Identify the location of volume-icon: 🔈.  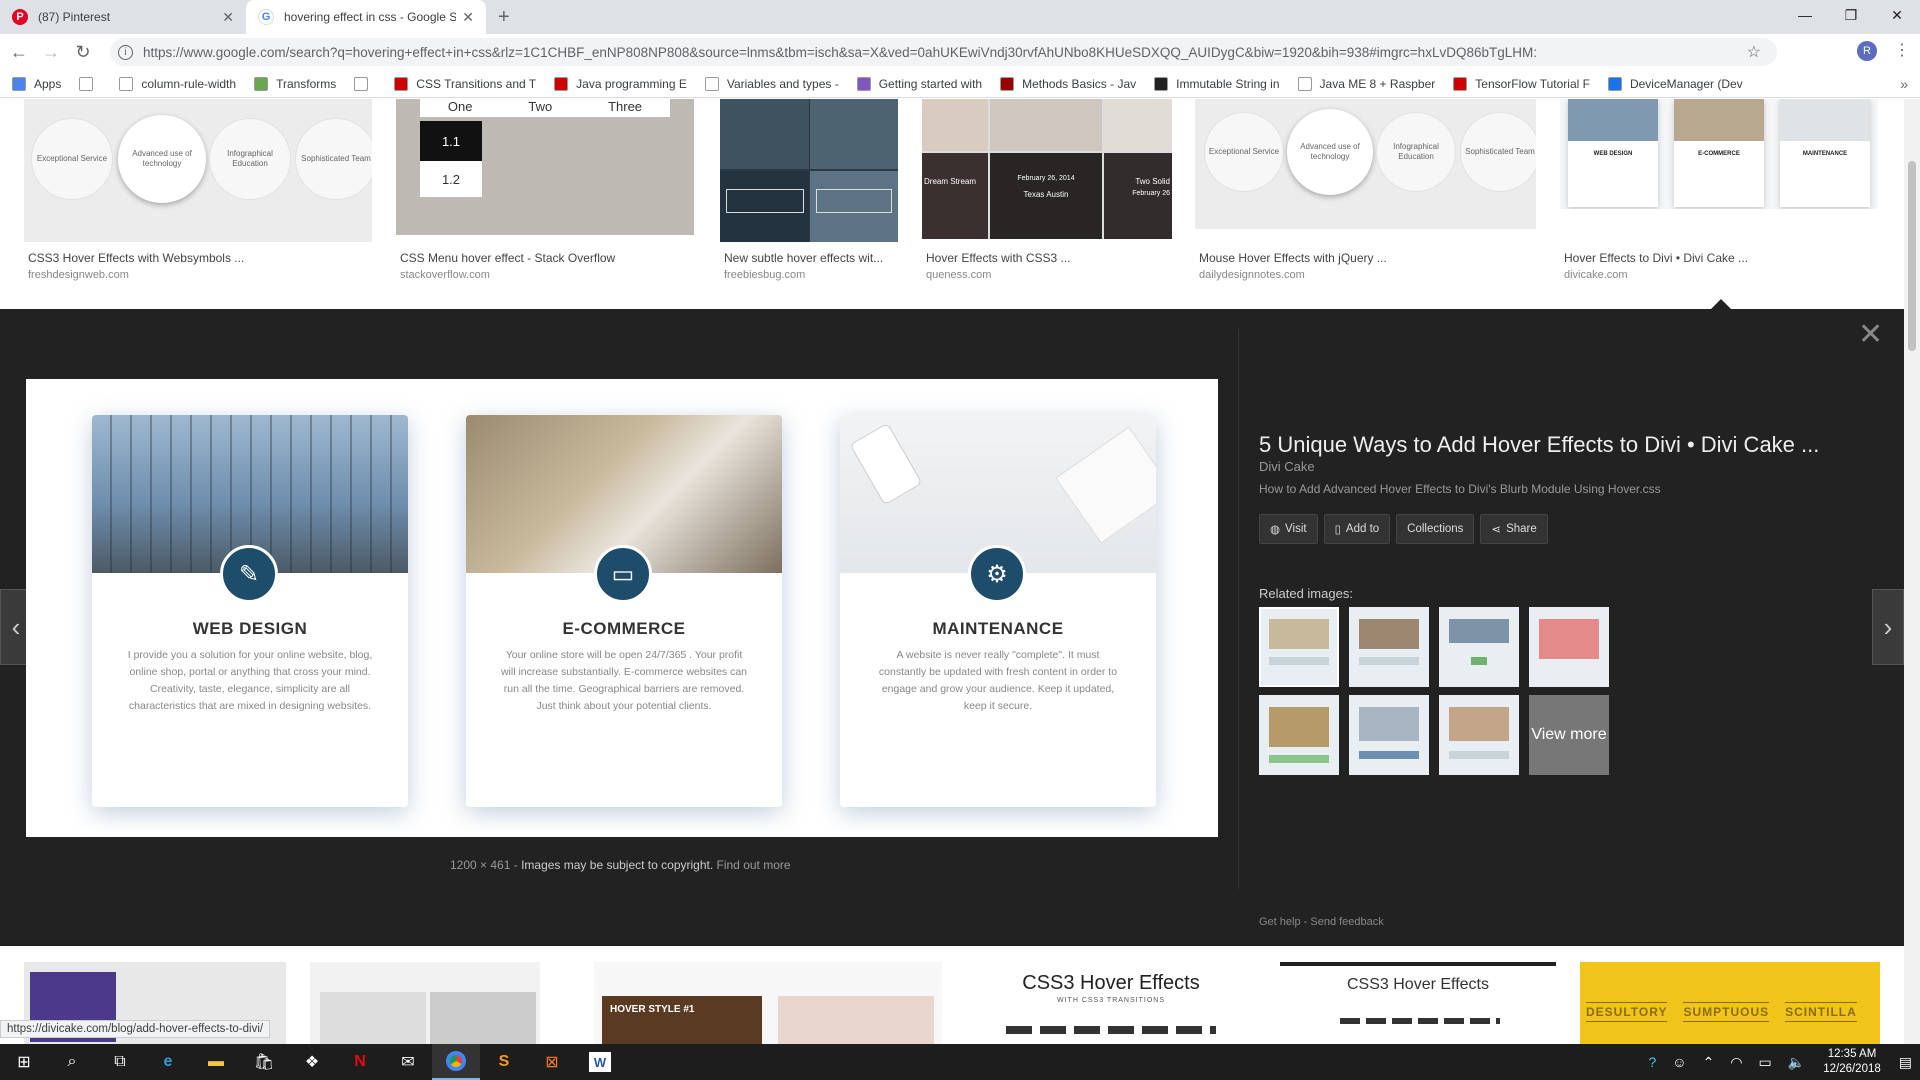
(1796, 1062).